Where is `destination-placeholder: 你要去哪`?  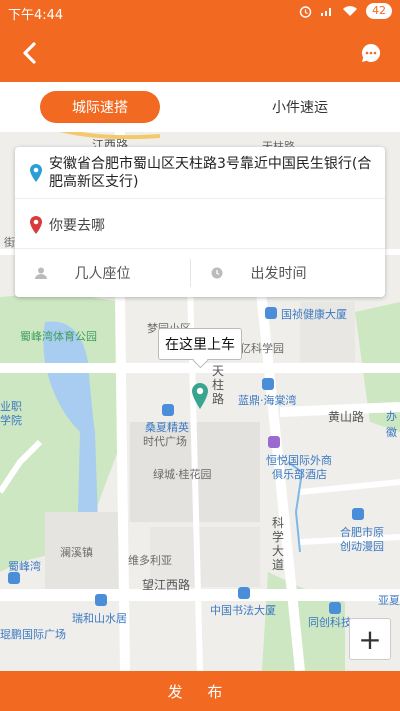
destination-placeholder: 你要去哪 is located at coordinates (77, 226).